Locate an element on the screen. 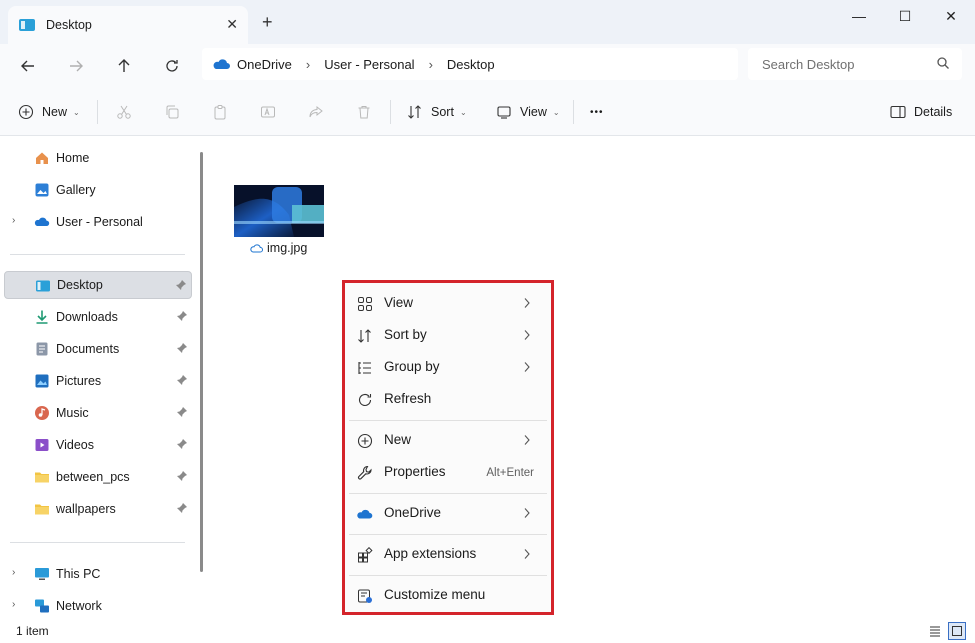 The image size is (975, 643). tiles-view-button is located at coordinates (957, 631).